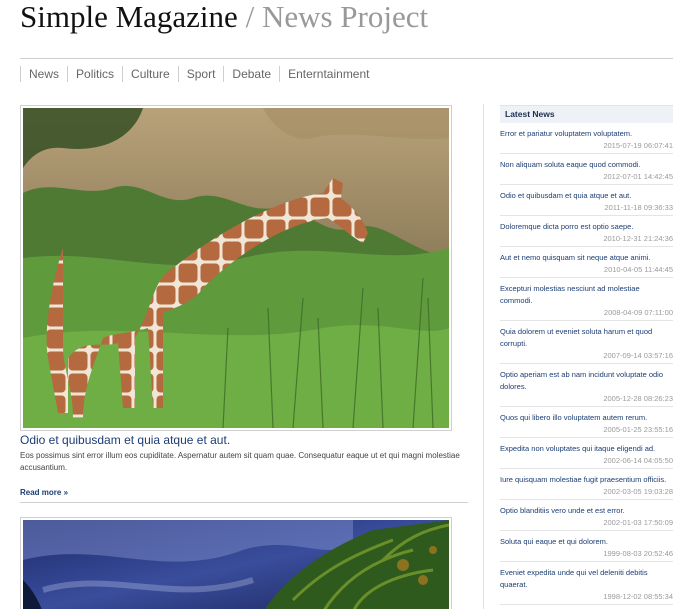 The image size is (690, 609). I want to click on nav-item-news: News, so click(43, 74).